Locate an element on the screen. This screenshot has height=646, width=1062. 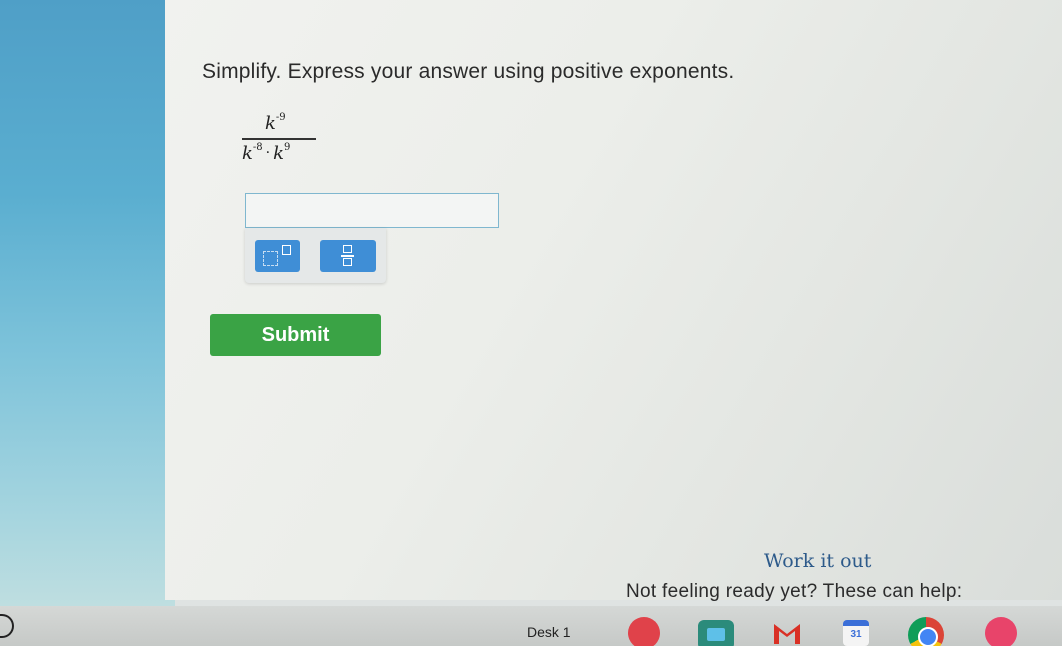
fraction-bottom-box-icon is located at coordinates (347, 262).